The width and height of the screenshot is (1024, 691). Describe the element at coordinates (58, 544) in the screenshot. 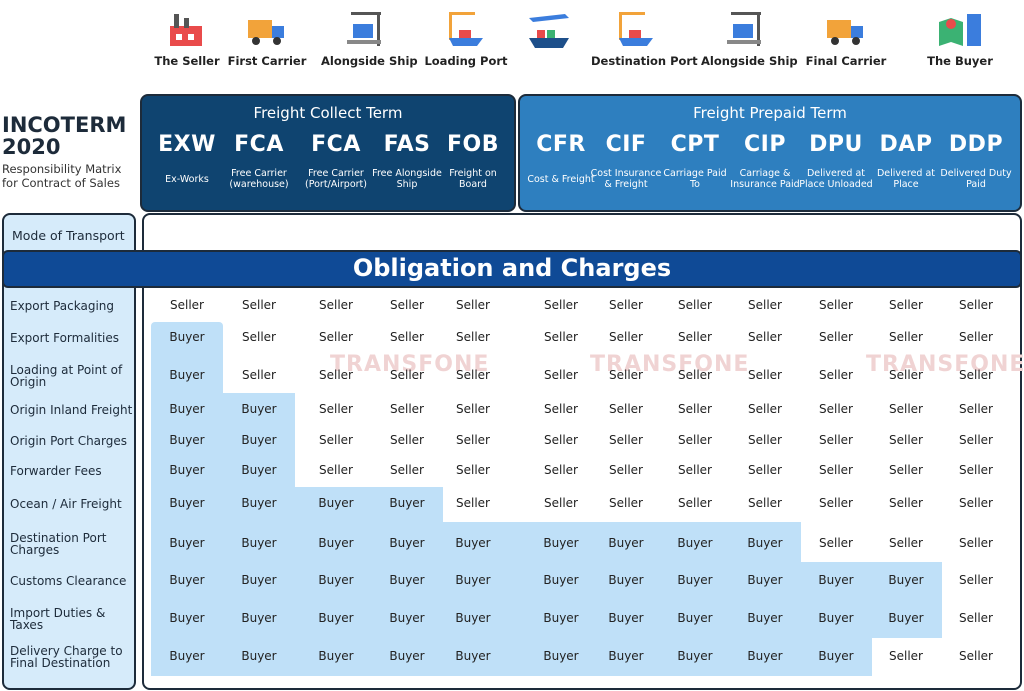

I see `row-label: Destination Port Charges` at that location.